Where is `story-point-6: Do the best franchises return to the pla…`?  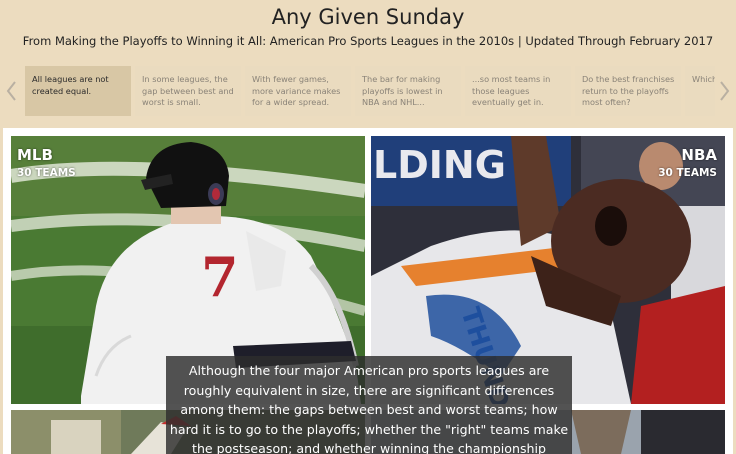
story-point-6: Do the best franchises return to the pla… is located at coordinates (628, 91).